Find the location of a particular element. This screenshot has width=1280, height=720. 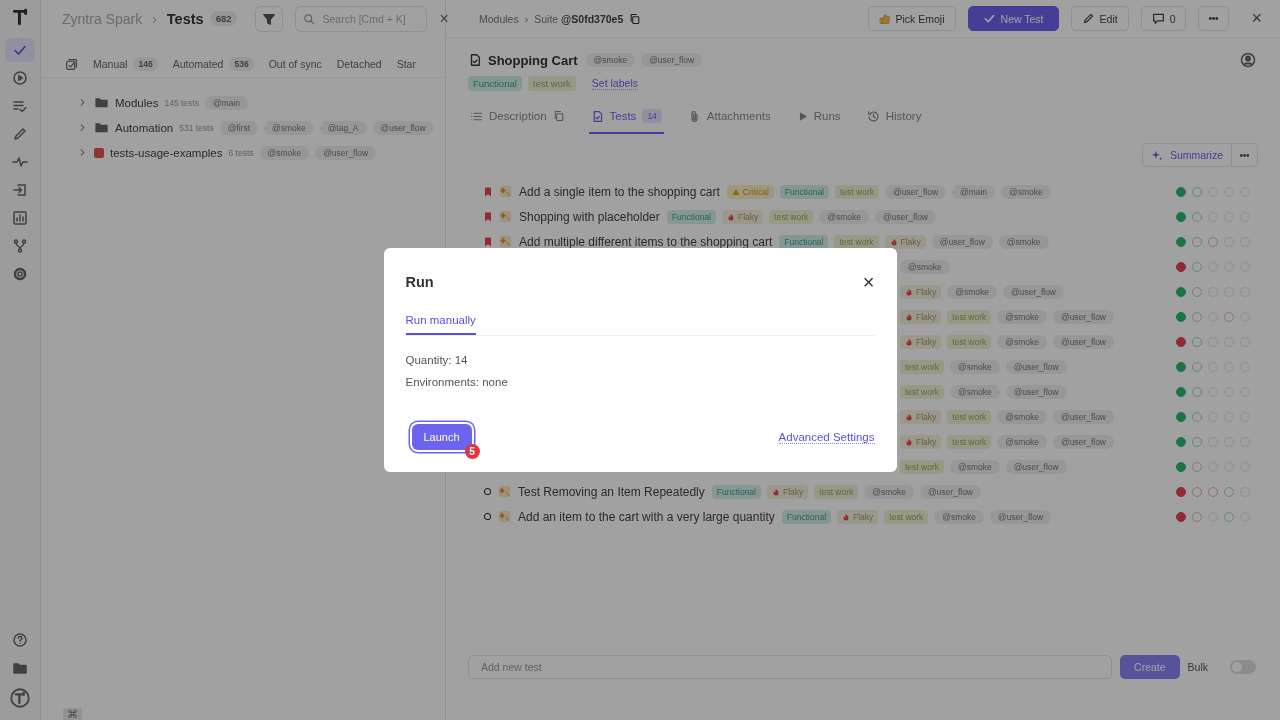

filter-tab: Star is located at coordinates (406, 64).